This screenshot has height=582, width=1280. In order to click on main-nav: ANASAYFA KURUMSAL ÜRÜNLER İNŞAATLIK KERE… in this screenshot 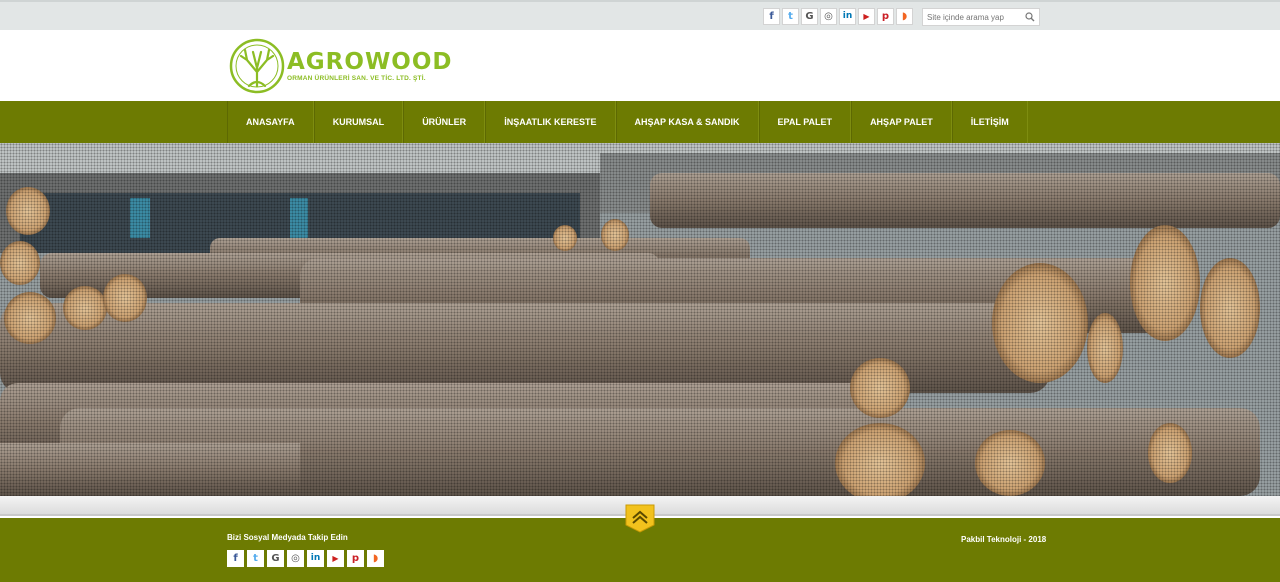, I will do `click(640, 122)`.